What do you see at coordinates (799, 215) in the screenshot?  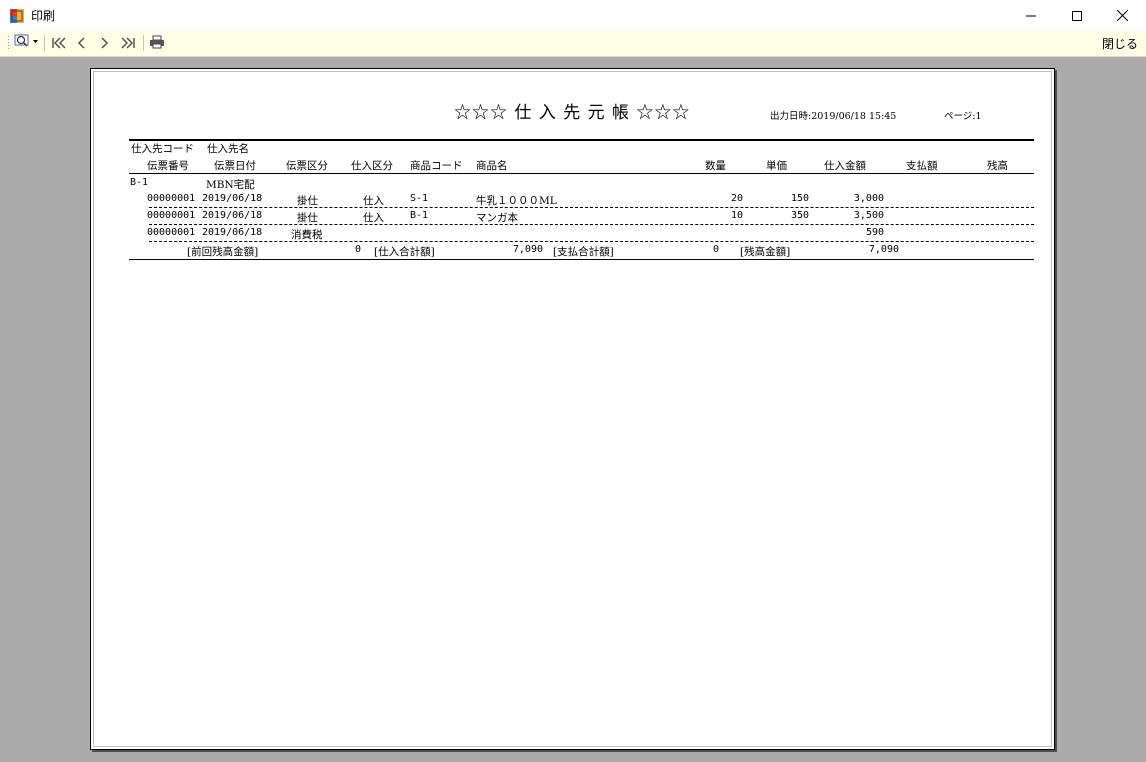 I see `row-price: 350` at bounding box center [799, 215].